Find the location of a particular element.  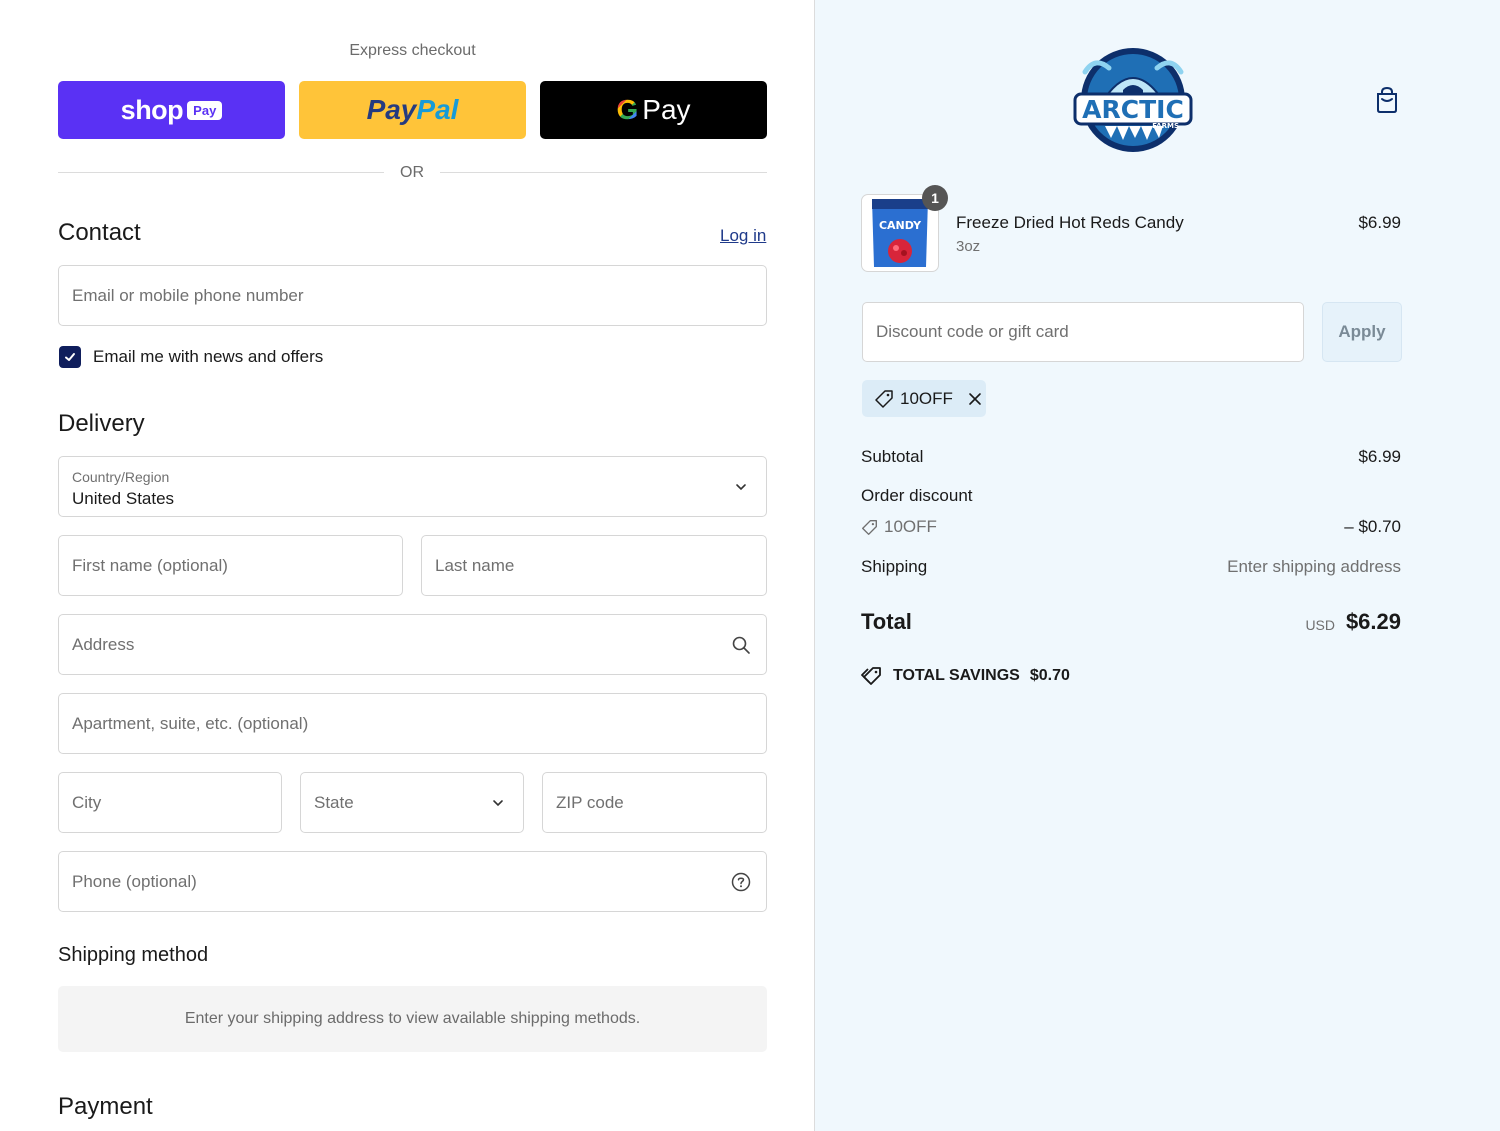

subtotal-label: Subtotal is located at coordinates (892, 456).